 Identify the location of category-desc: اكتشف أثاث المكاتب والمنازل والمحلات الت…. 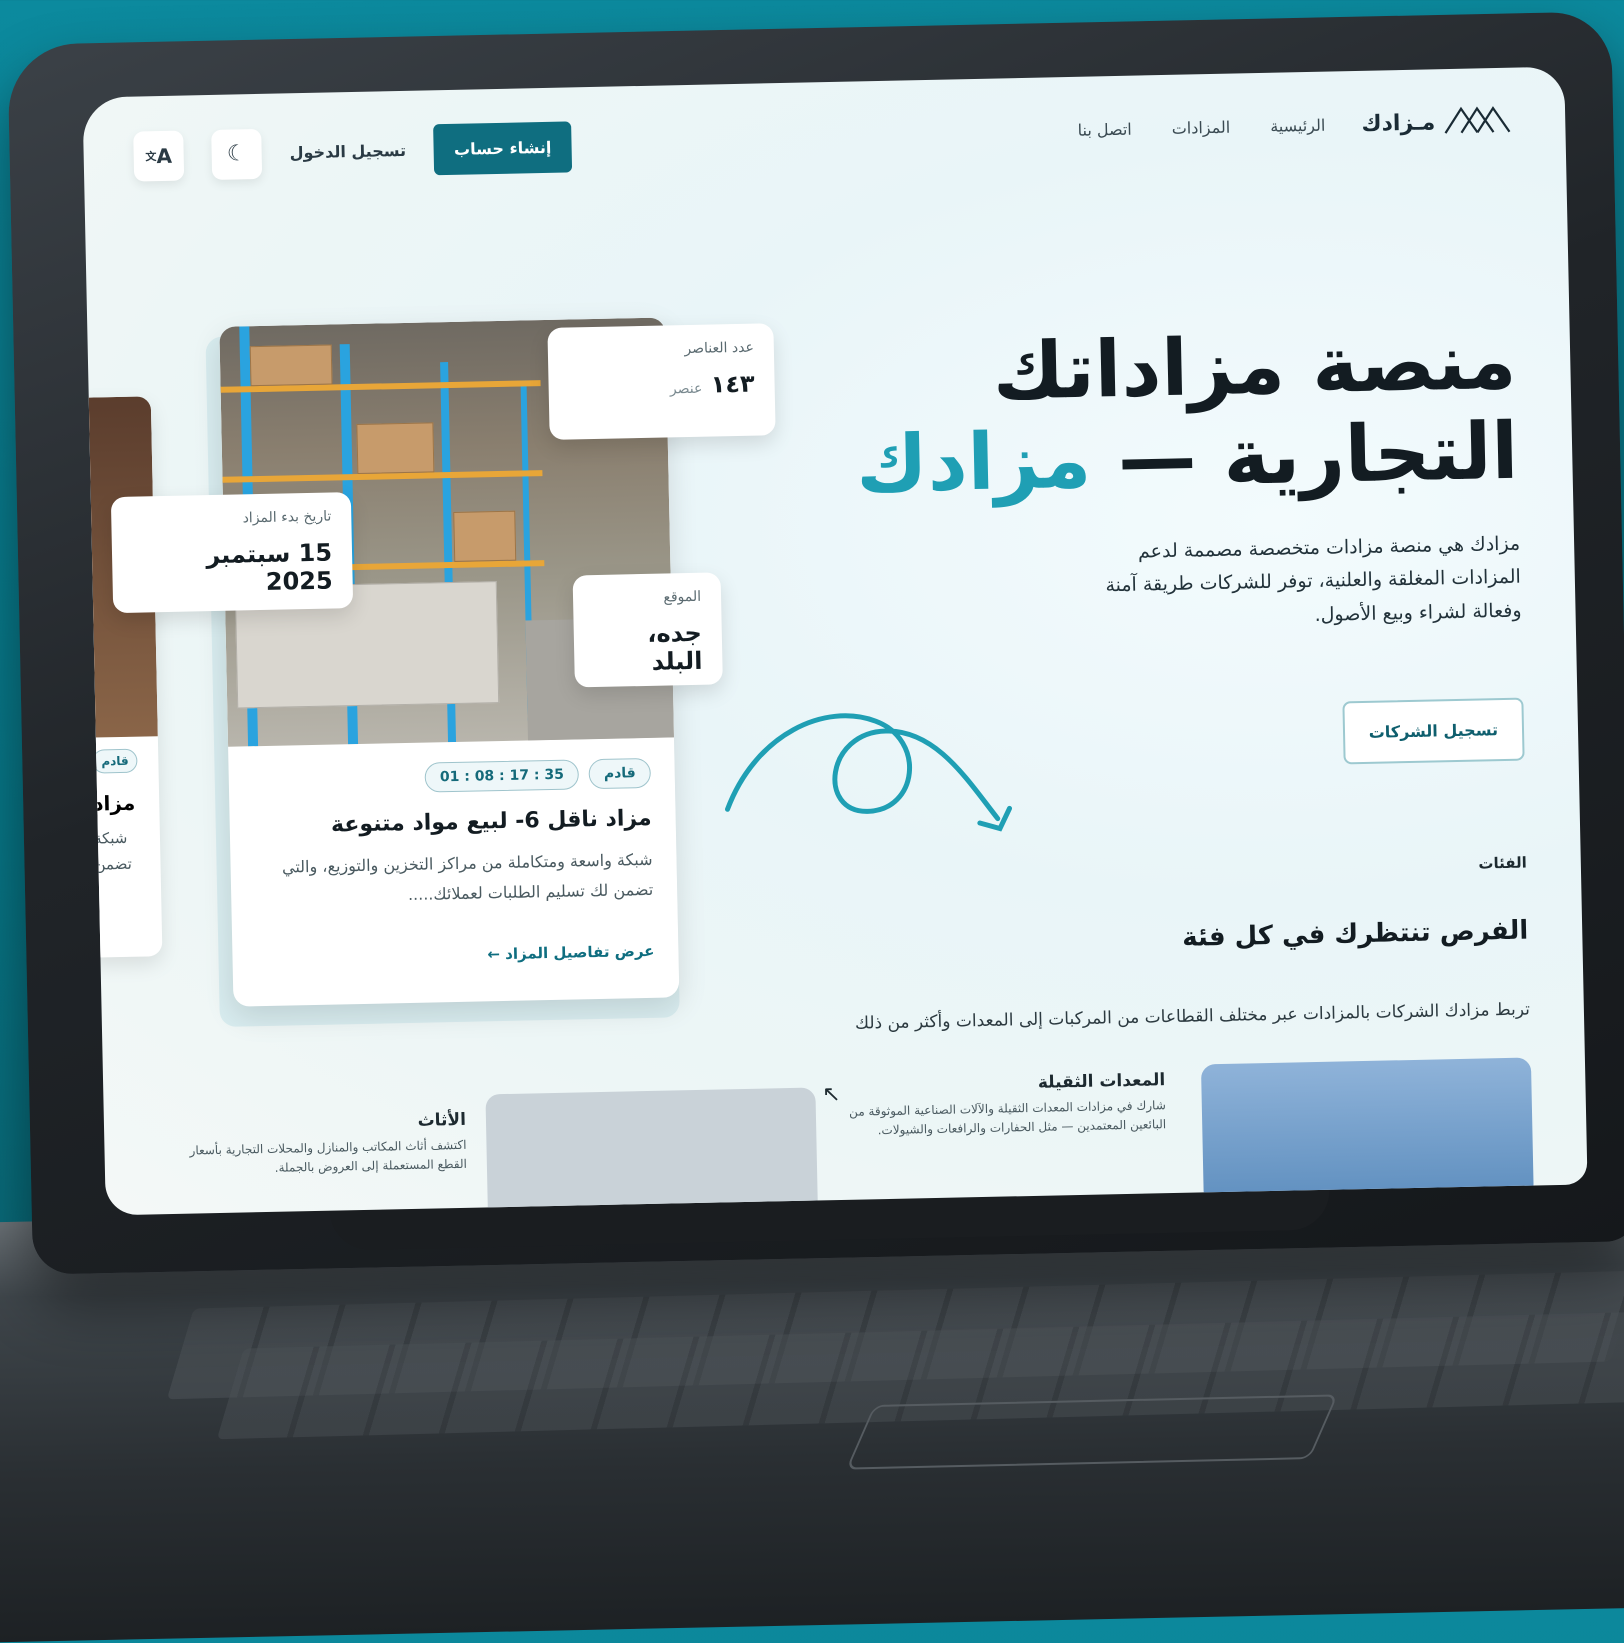
(328, 1156).